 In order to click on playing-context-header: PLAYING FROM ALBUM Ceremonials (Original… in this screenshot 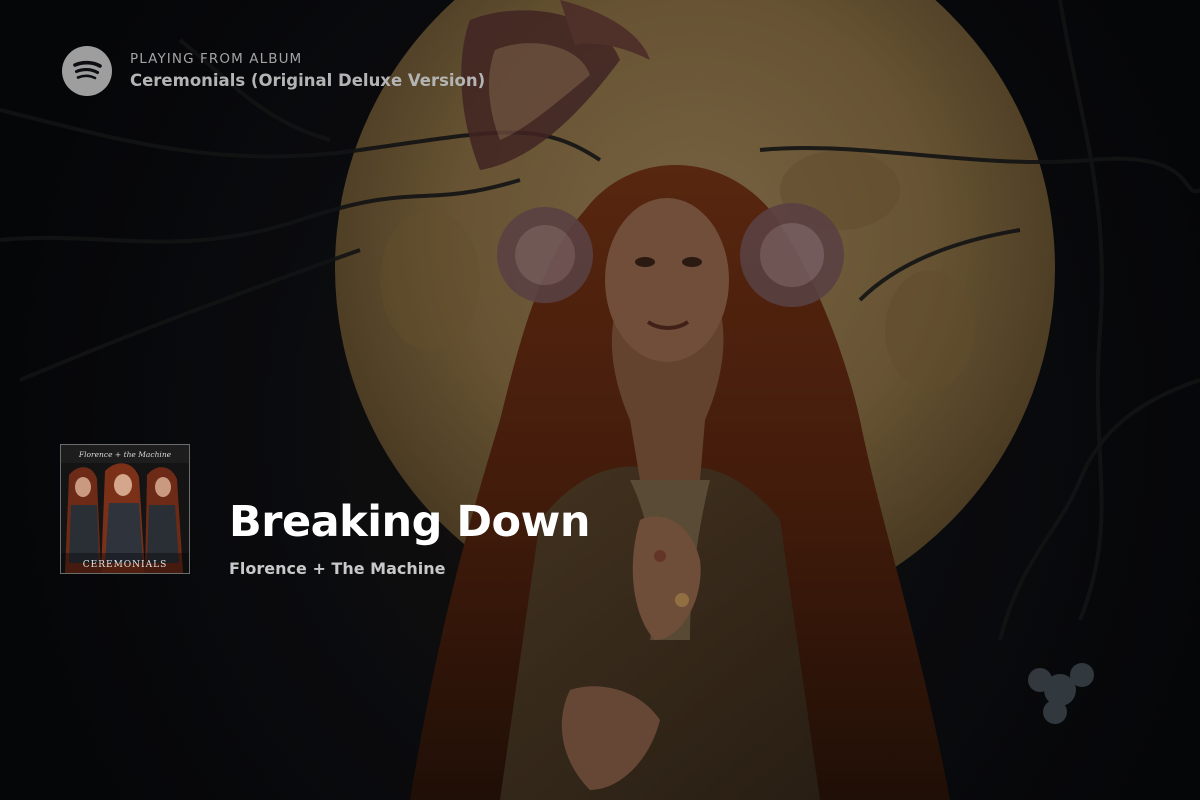, I will do `click(273, 71)`.